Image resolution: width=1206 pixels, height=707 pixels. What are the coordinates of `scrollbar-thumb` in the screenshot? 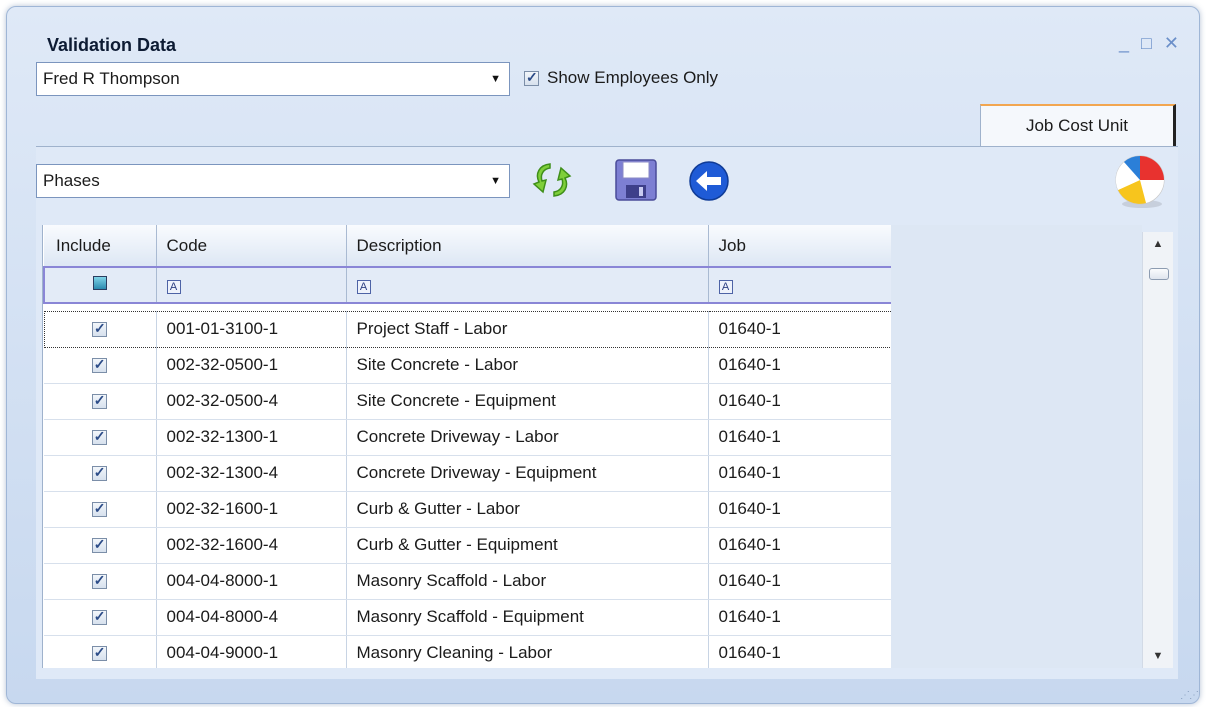 It's located at (1159, 274).